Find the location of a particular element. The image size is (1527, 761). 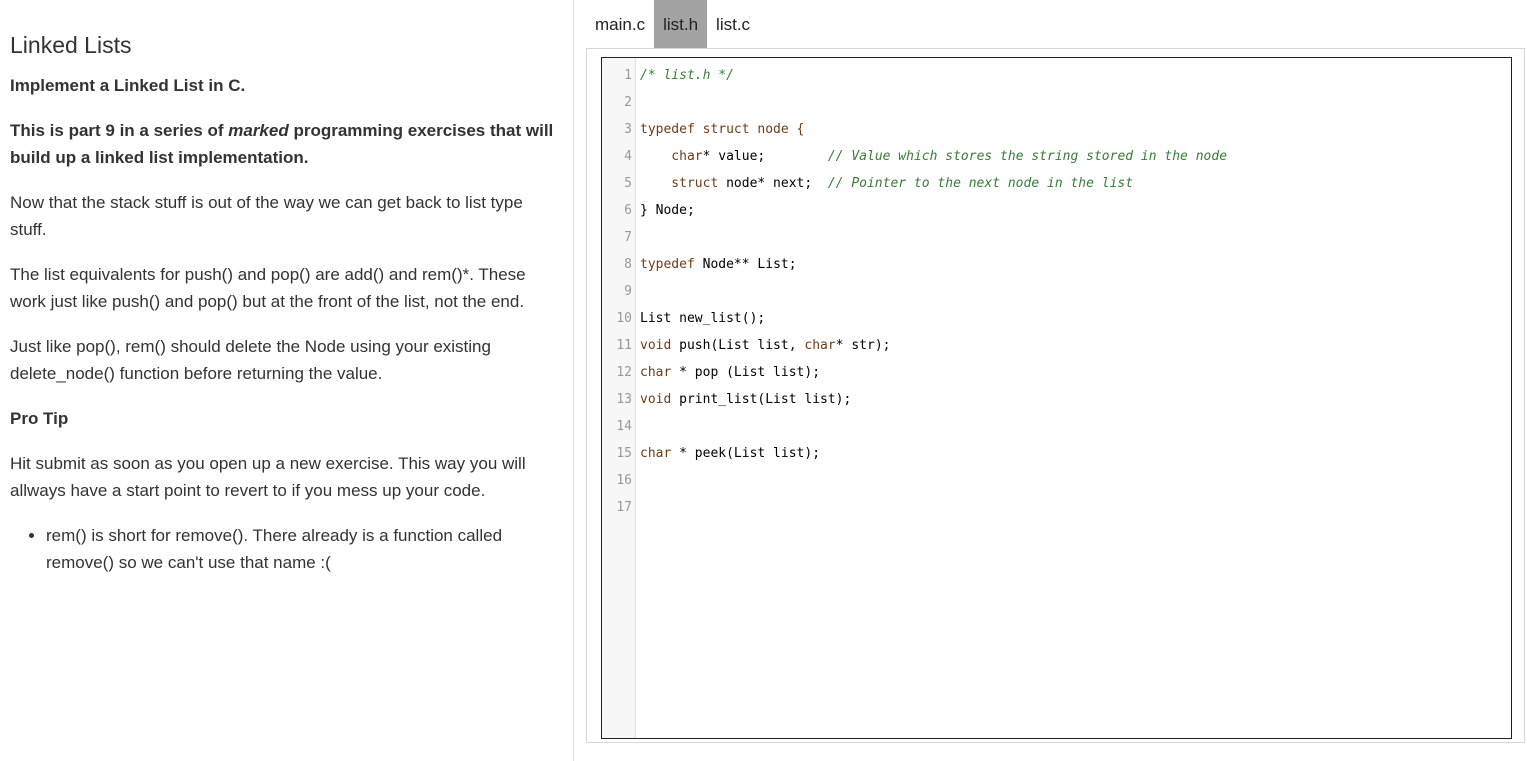

file-tabs: main.c list.h list.c is located at coordinates (672, 24).